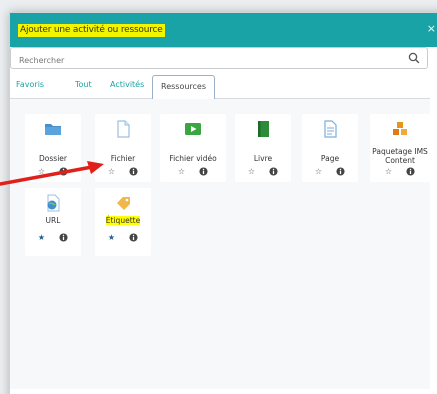 This screenshot has height=394, width=437. Describe the element at coordinates (330, 158) in the screenshot. I see `resource-label: Page` at that location.